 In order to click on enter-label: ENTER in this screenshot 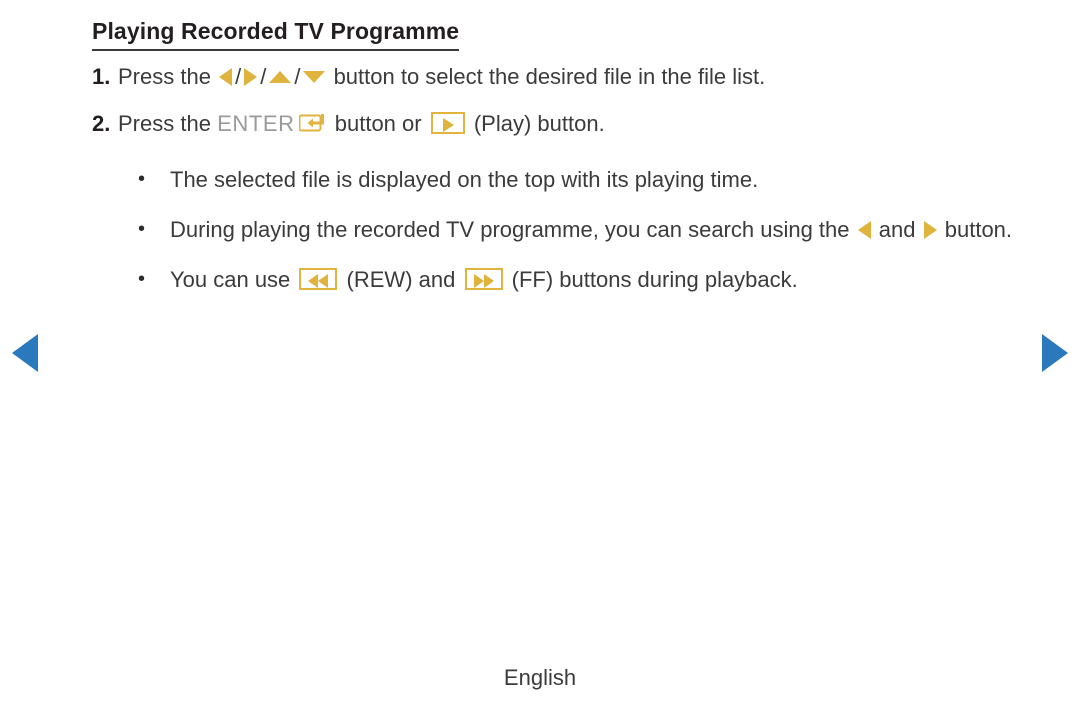, I will do `click(256, 123)`.